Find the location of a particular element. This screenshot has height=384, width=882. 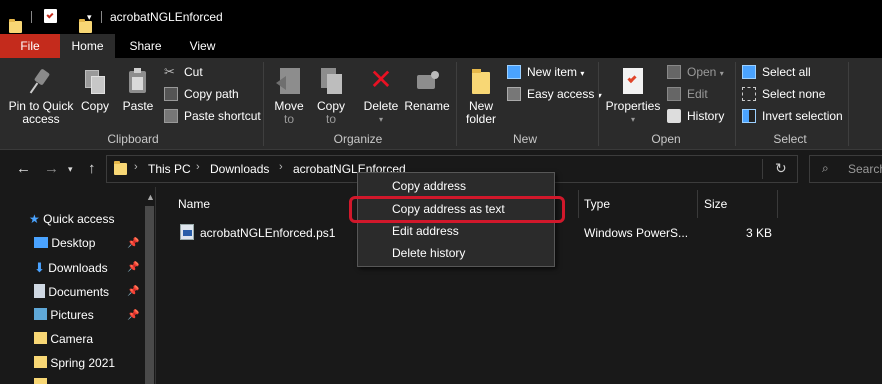

menu-item-edit-address: Edit address is located at coordinates (425, 231).